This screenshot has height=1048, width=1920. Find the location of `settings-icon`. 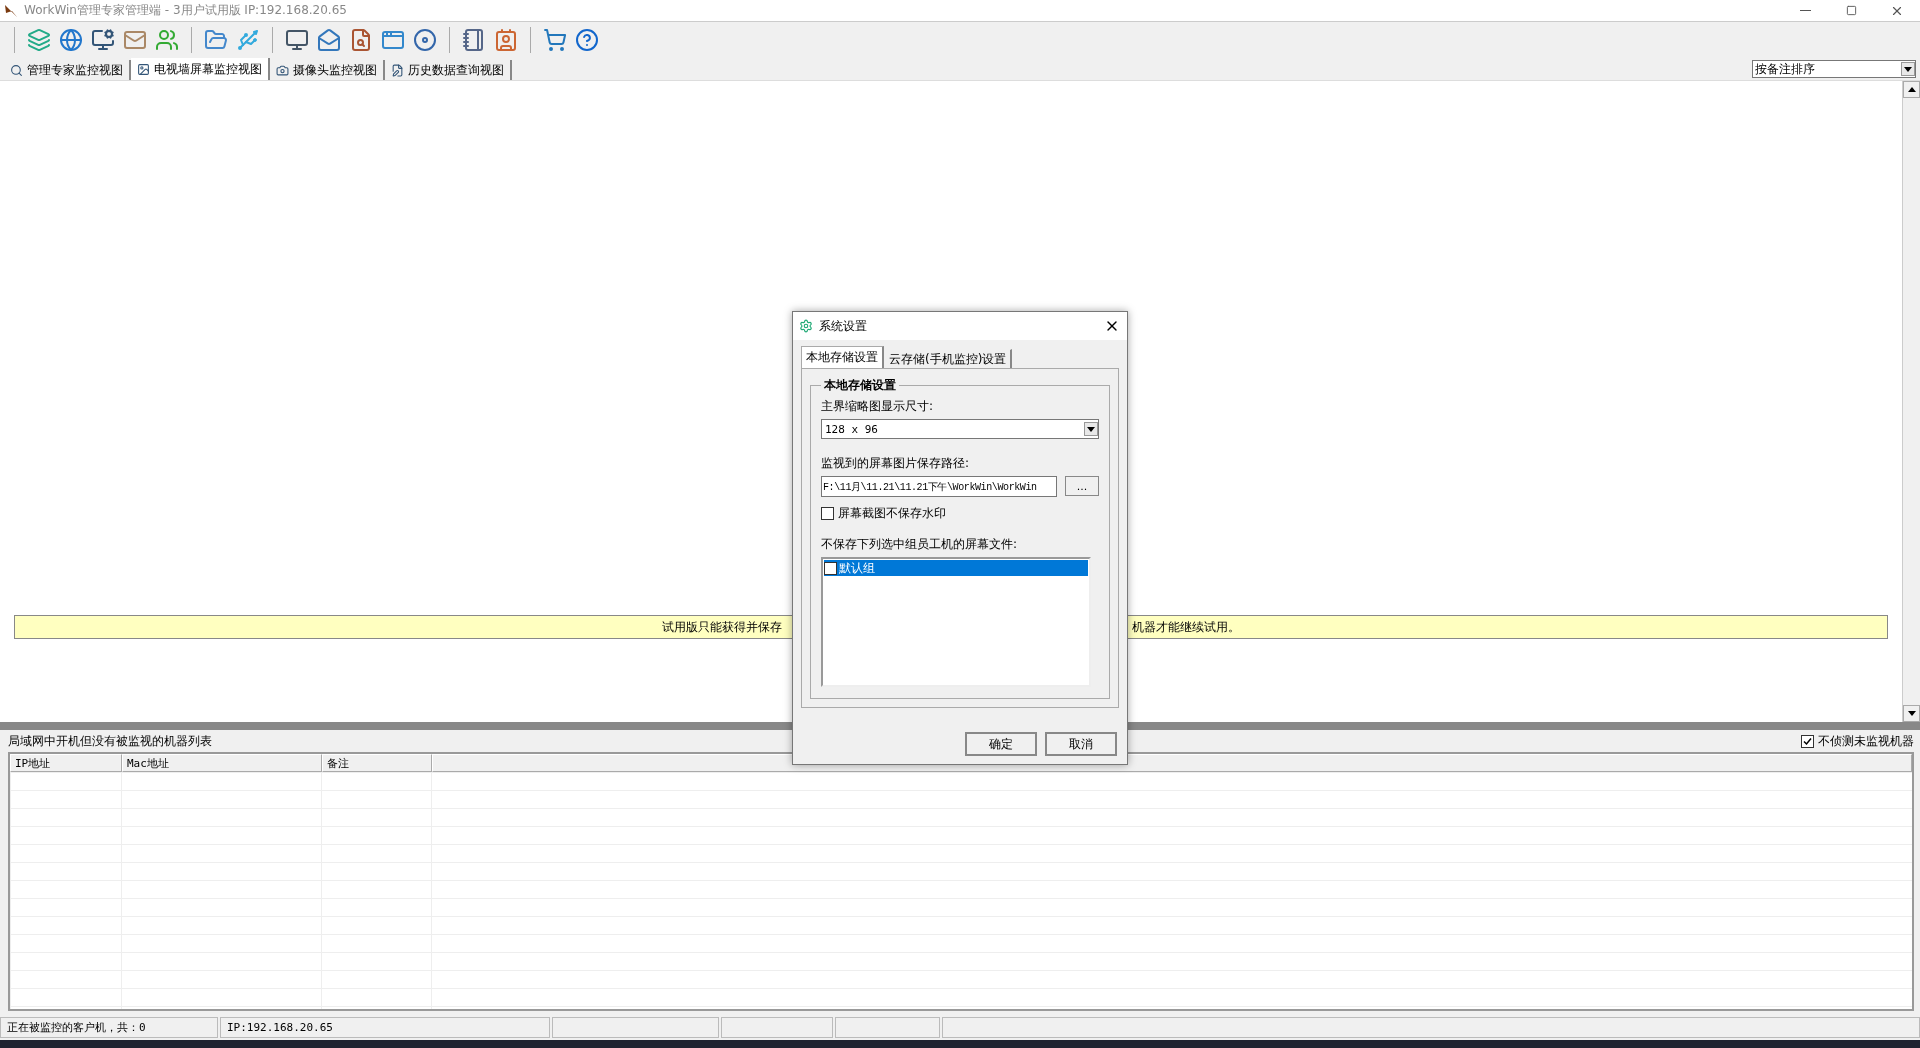

settings-icon is located at coordinates (806, 326).